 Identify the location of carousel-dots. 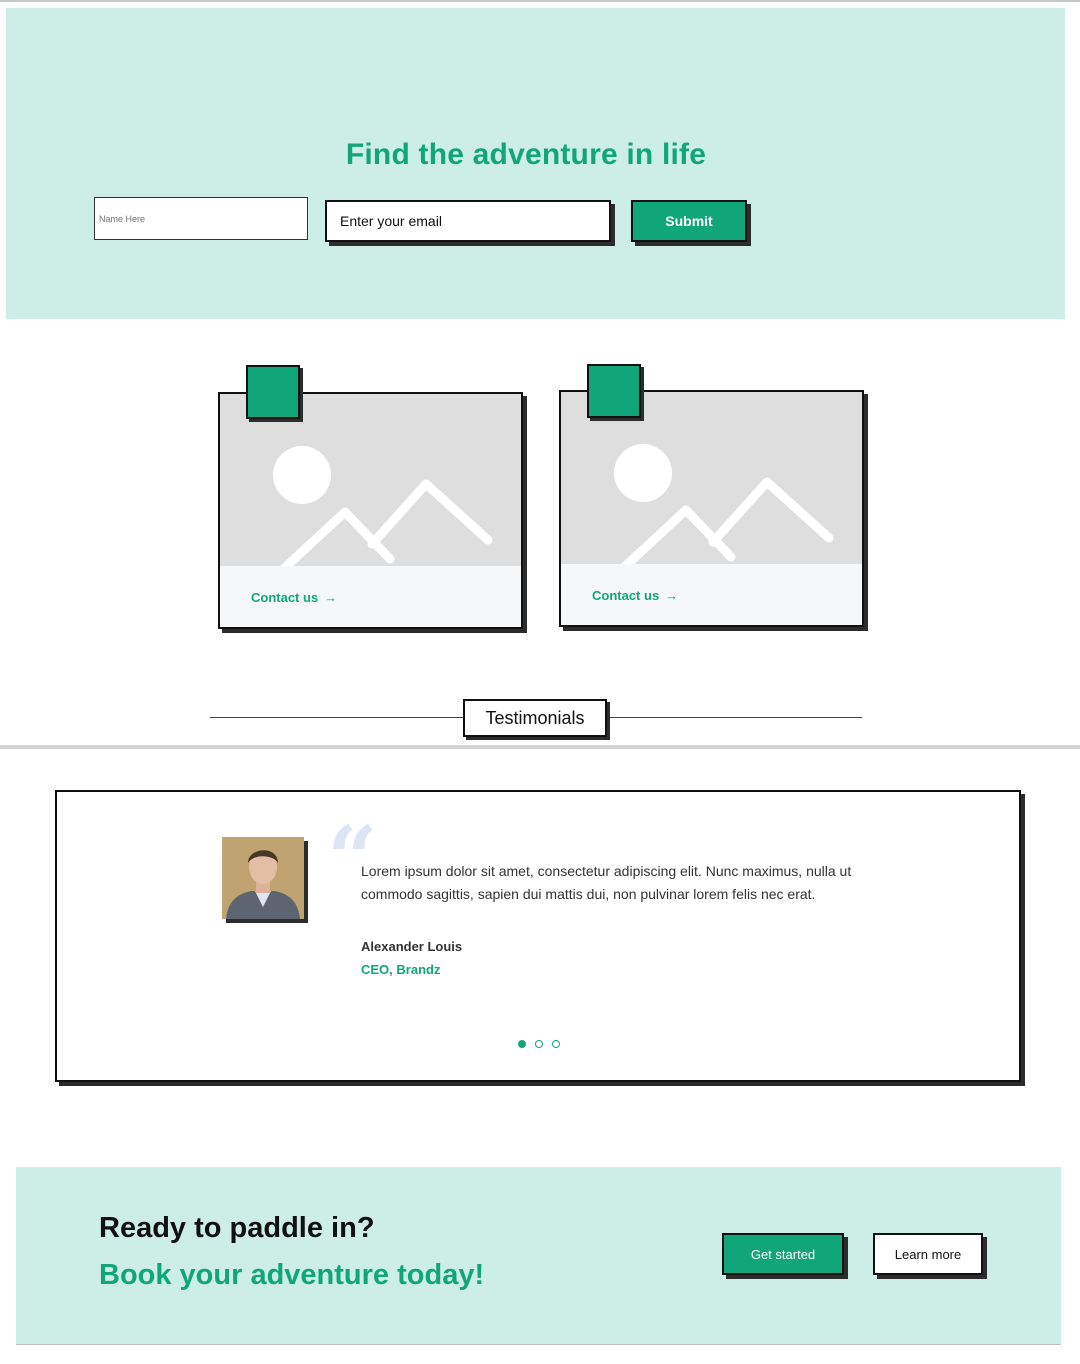
(539, 1044).